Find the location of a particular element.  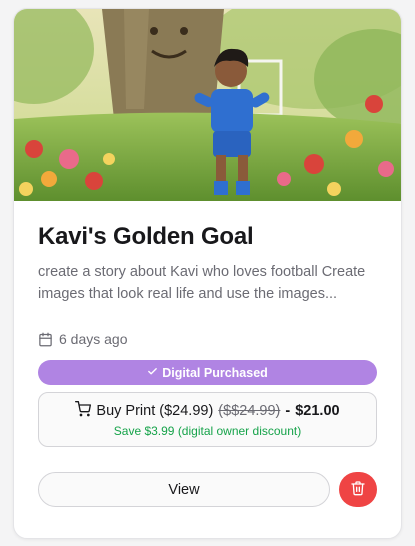

story-title: Kavi's Golden Goal is located at coordinates (146, 236).